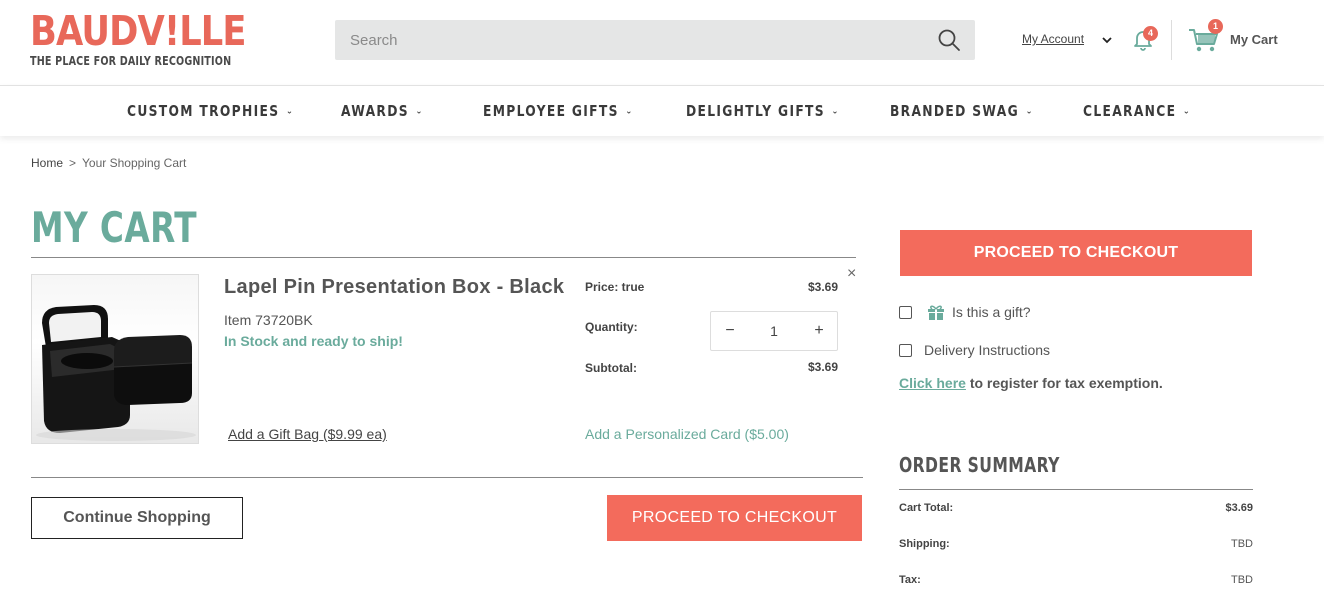 The height and width of the screenshot is (608, 1324). Describe the element at coordinates (114, 227) in the screenshot. I see `page-title: MY CART` at that location.